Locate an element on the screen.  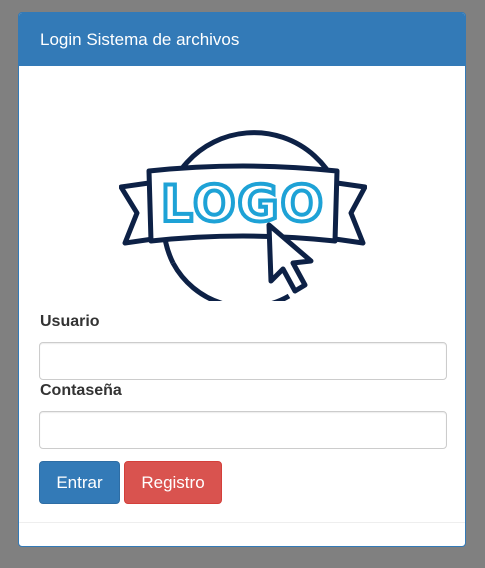
panel-title: Login Sistema de archivos is located at coordinates (242, 39).